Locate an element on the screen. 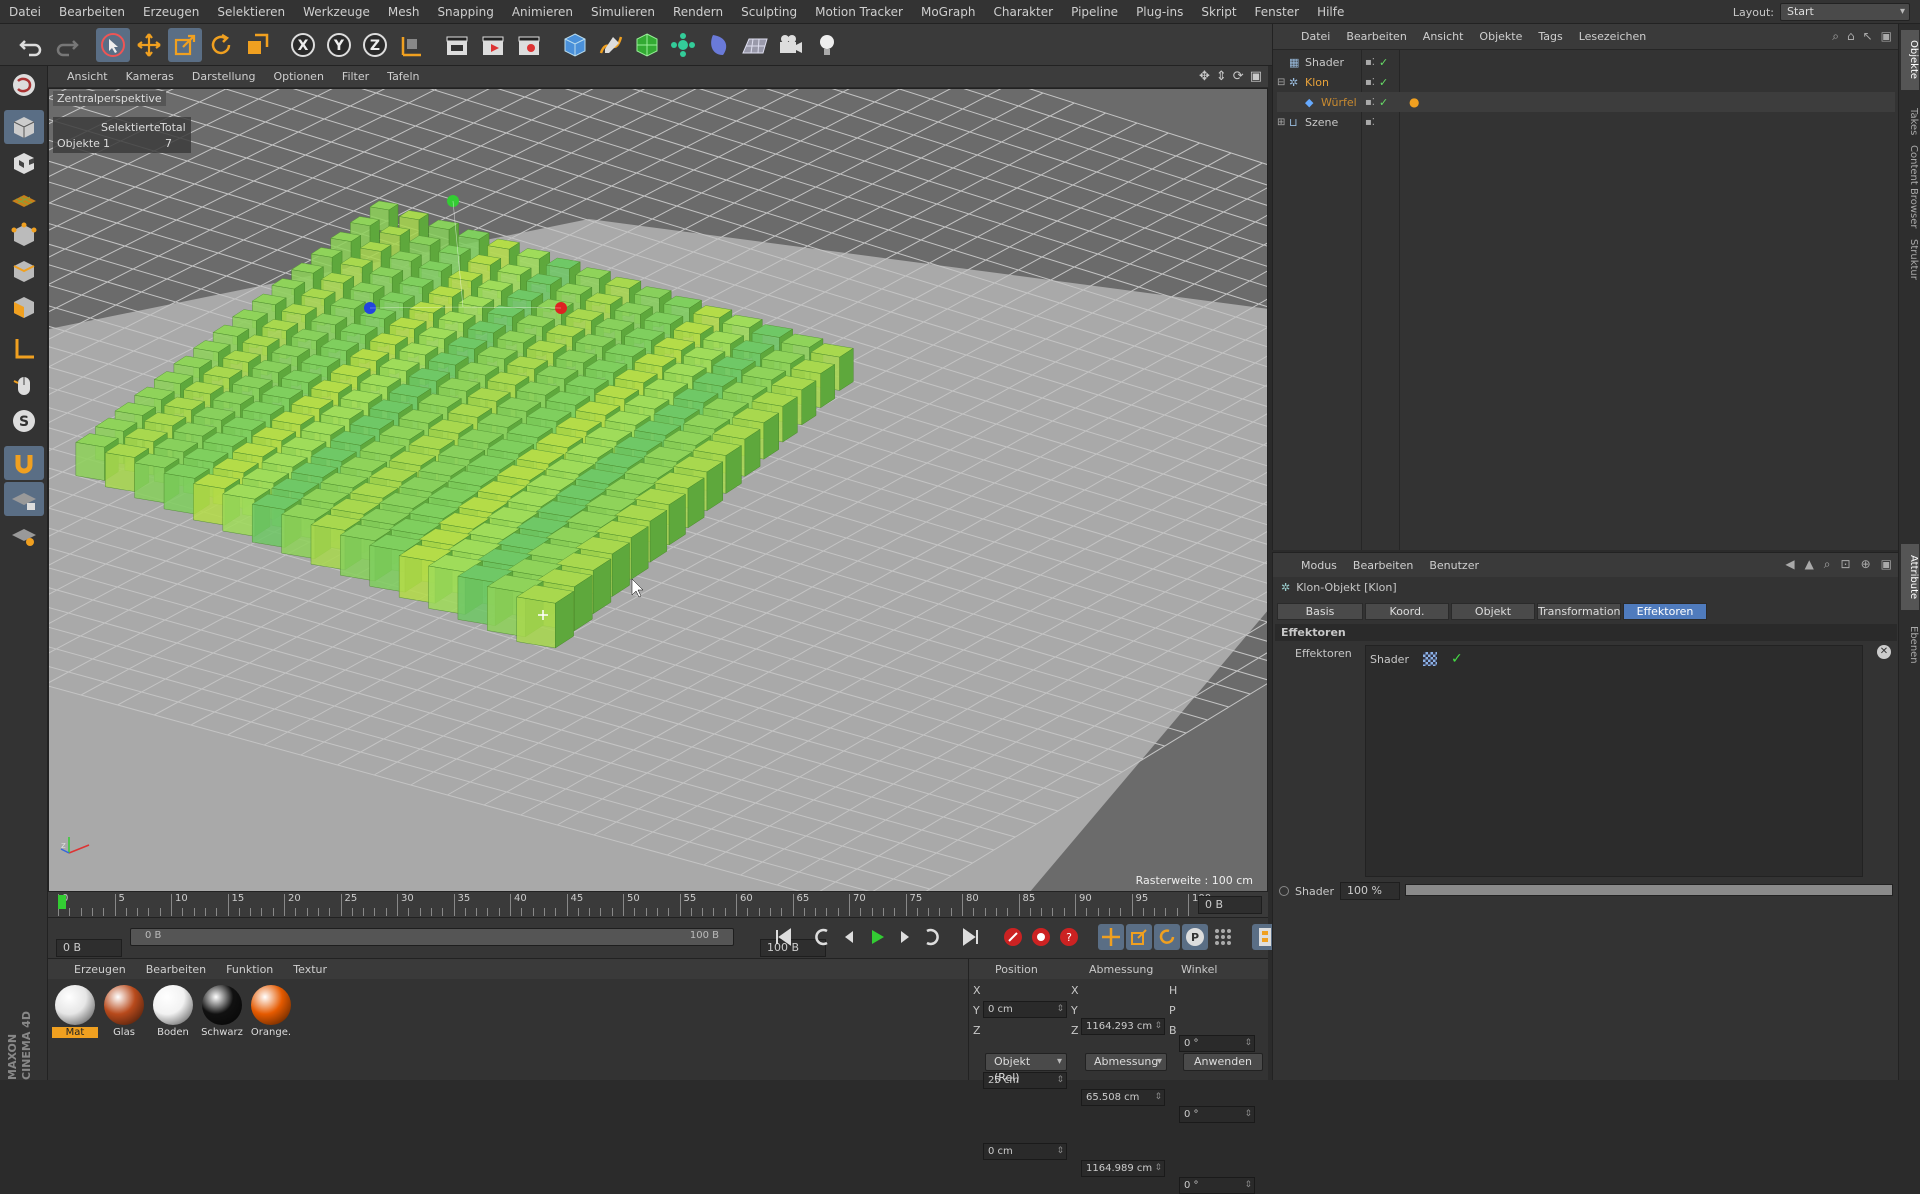  y-axis-button: Y is located at coordinates (339, 45).